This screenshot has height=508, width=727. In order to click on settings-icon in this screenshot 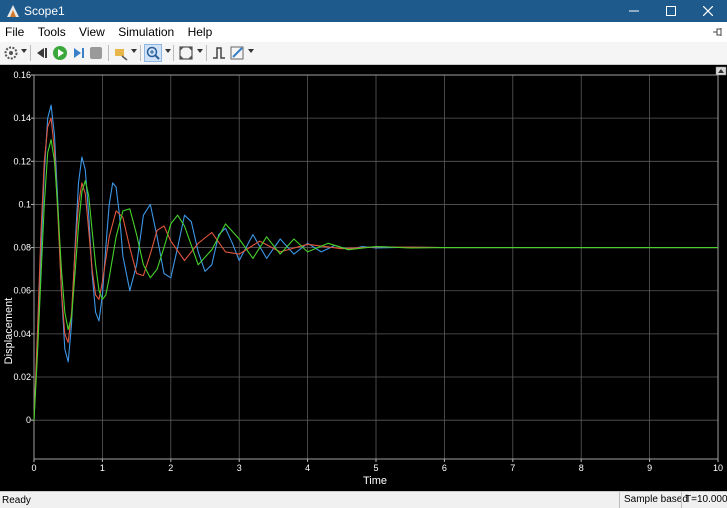, I will do `click(11, 53)`.